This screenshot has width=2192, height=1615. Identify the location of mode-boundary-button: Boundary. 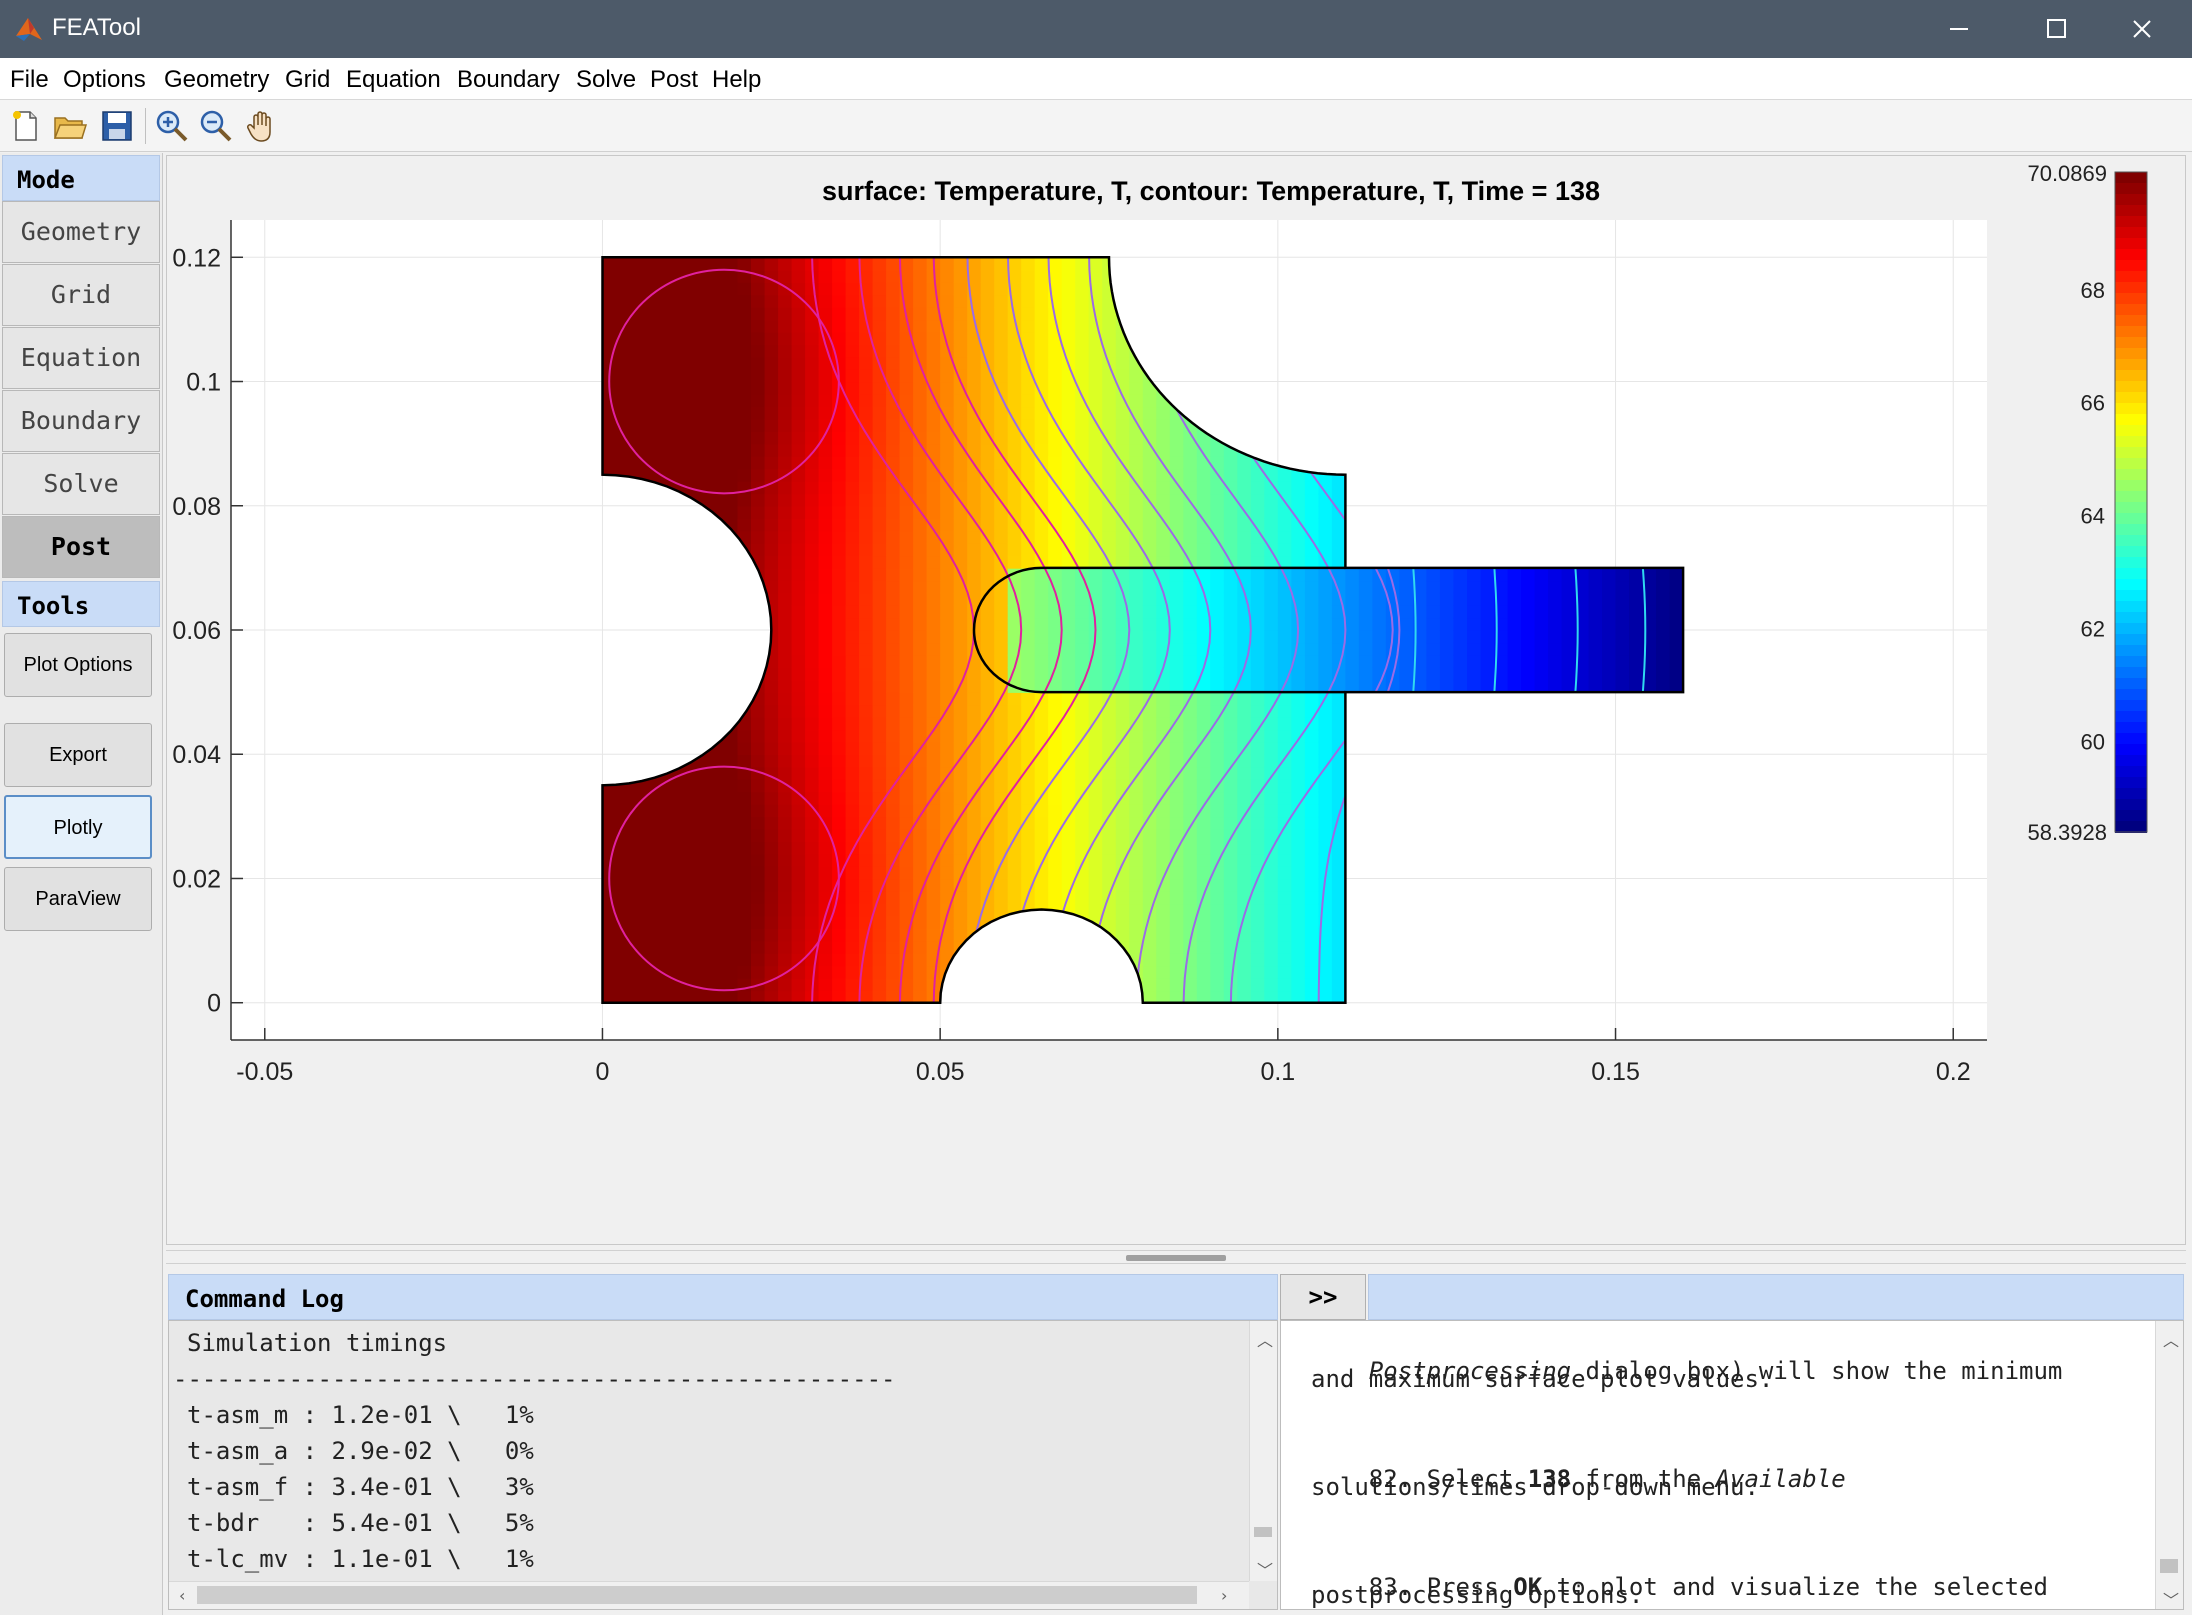
(81, 421).